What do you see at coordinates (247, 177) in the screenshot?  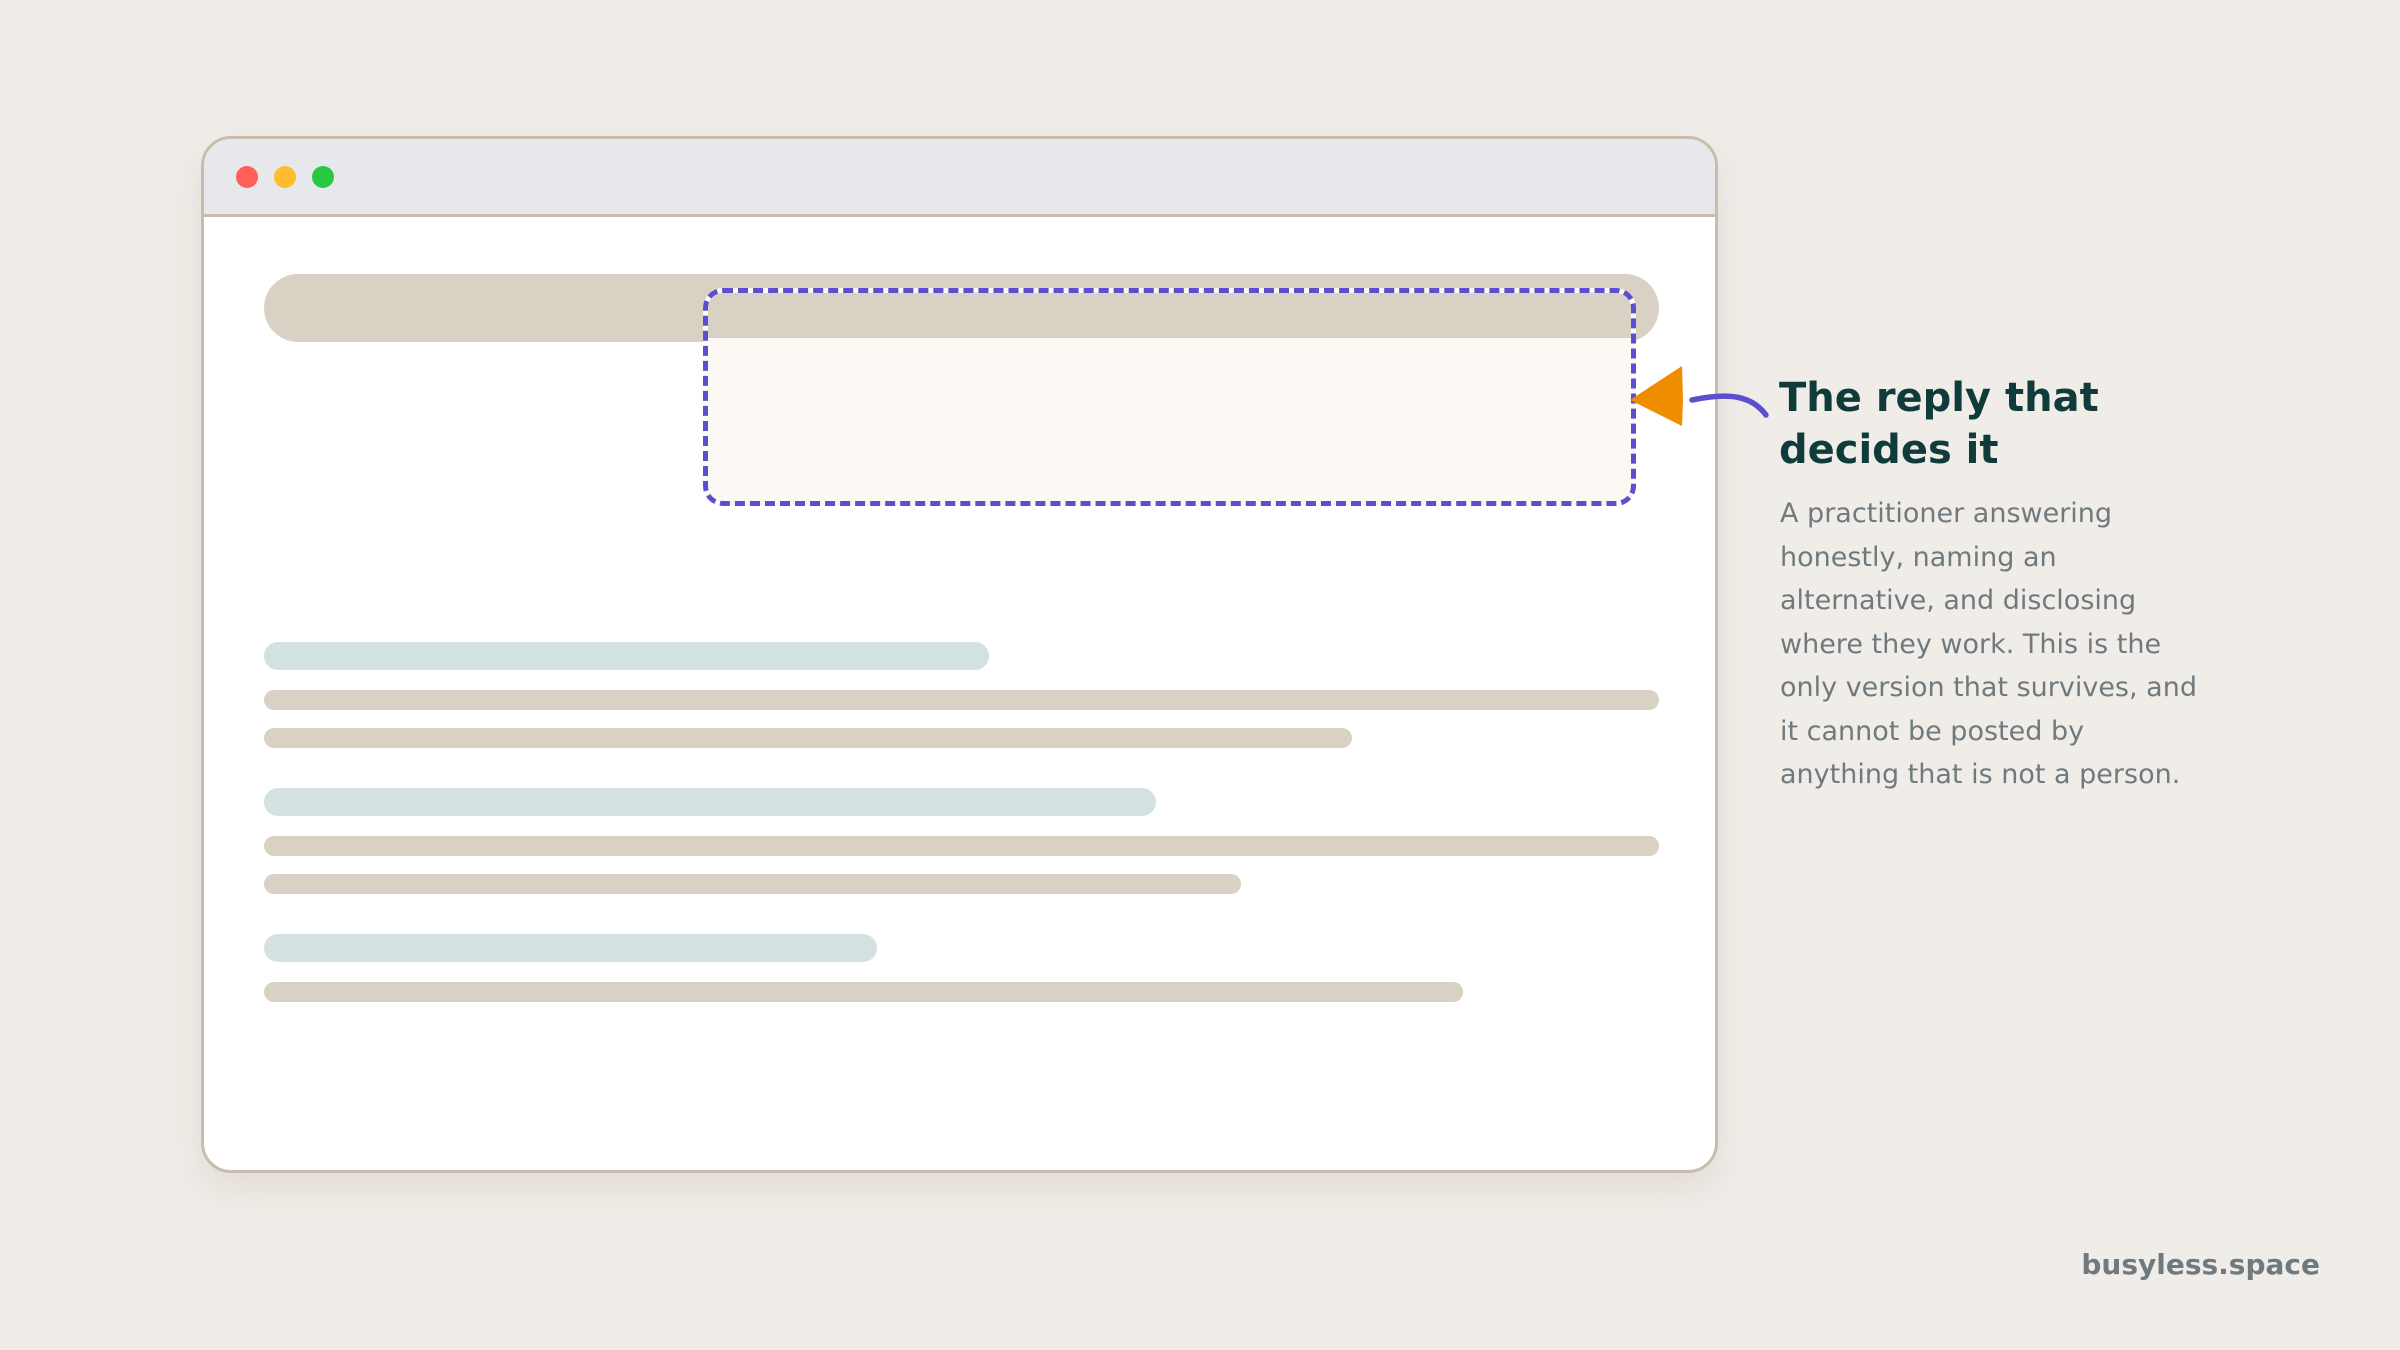 I see `close-window-icon` at bounding box center [247, 177].